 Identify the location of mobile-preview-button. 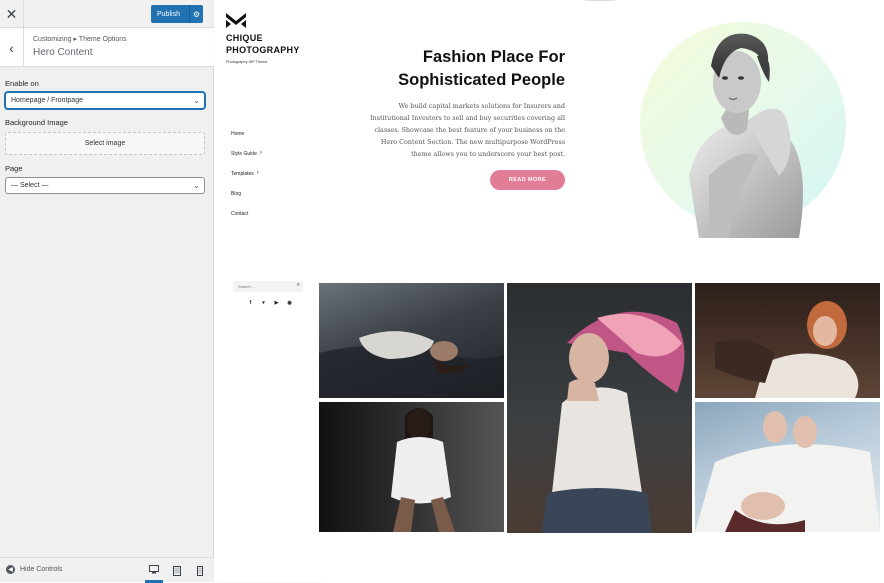
(200, 570).